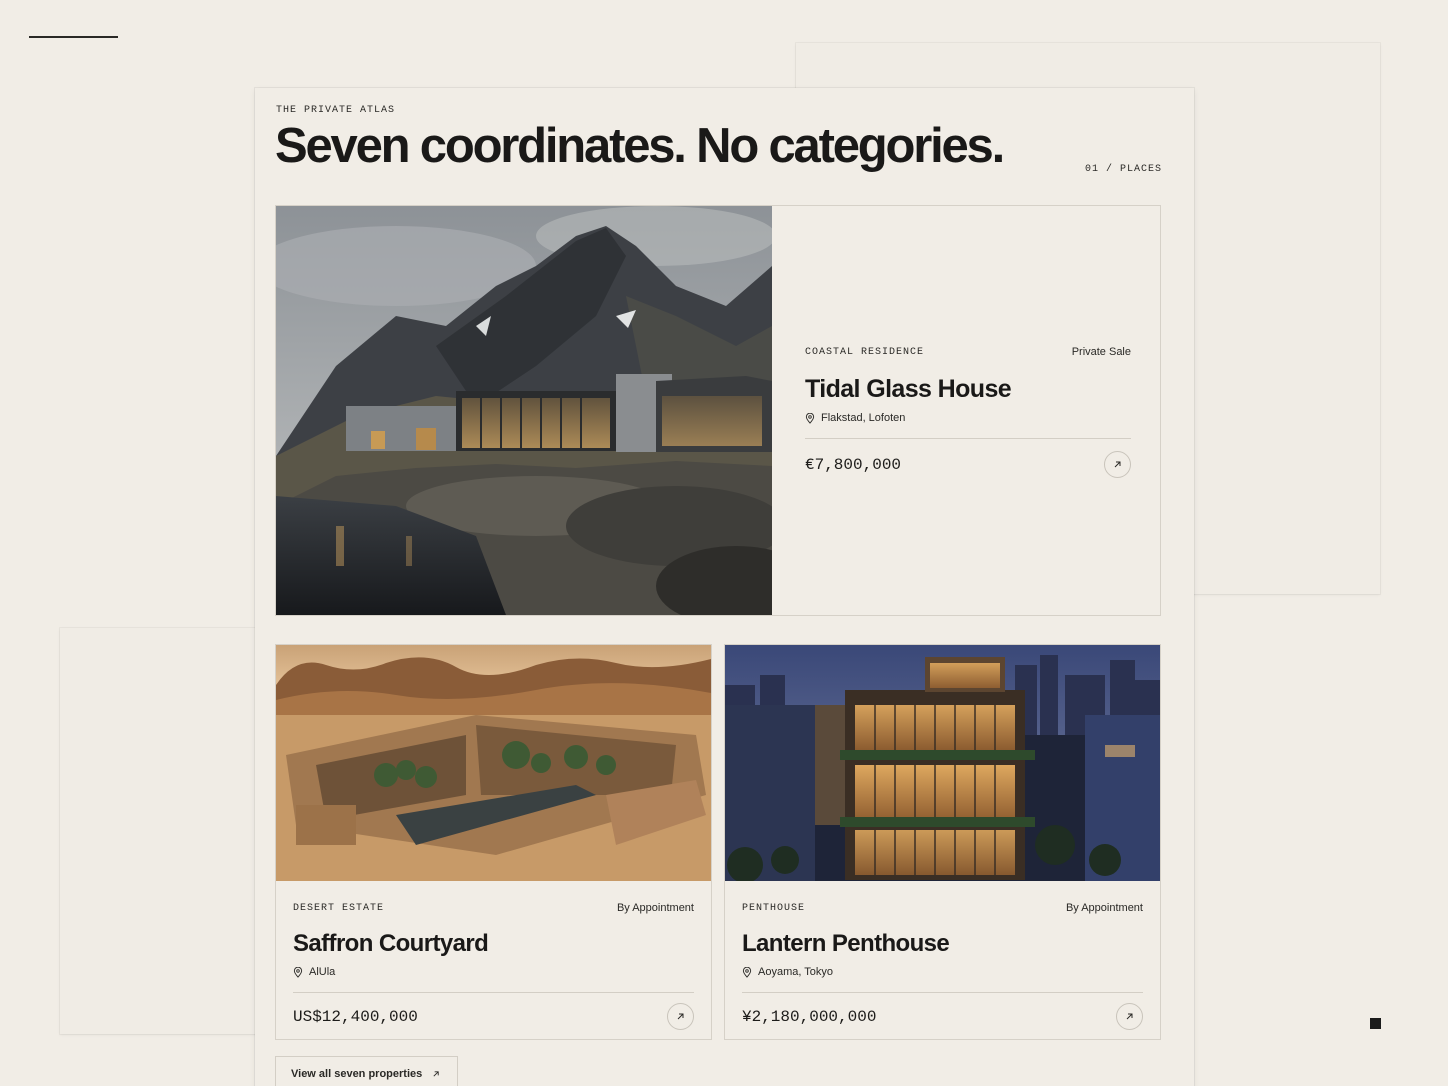 This screenshot has width=1448, height=1086. What do you see at coordinates (493, 944) in the screenshot?
I see `property-title: Saffron Courtyard` at bounding box center [493, 944].